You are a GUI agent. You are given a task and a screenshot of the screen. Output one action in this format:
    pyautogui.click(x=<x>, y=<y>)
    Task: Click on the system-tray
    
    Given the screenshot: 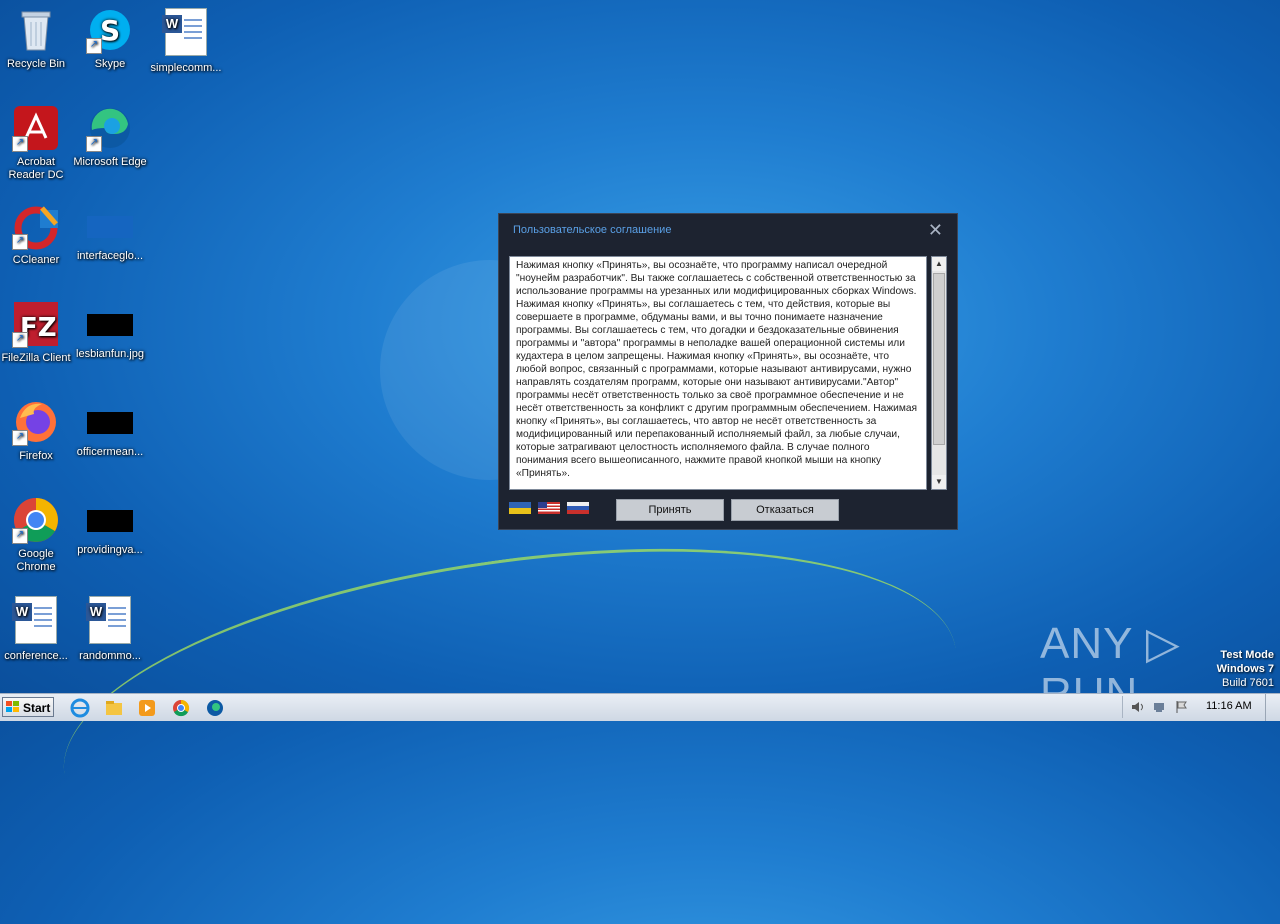 What is the action you would take?
    pyautogui.click(x=1162, y=707)
    